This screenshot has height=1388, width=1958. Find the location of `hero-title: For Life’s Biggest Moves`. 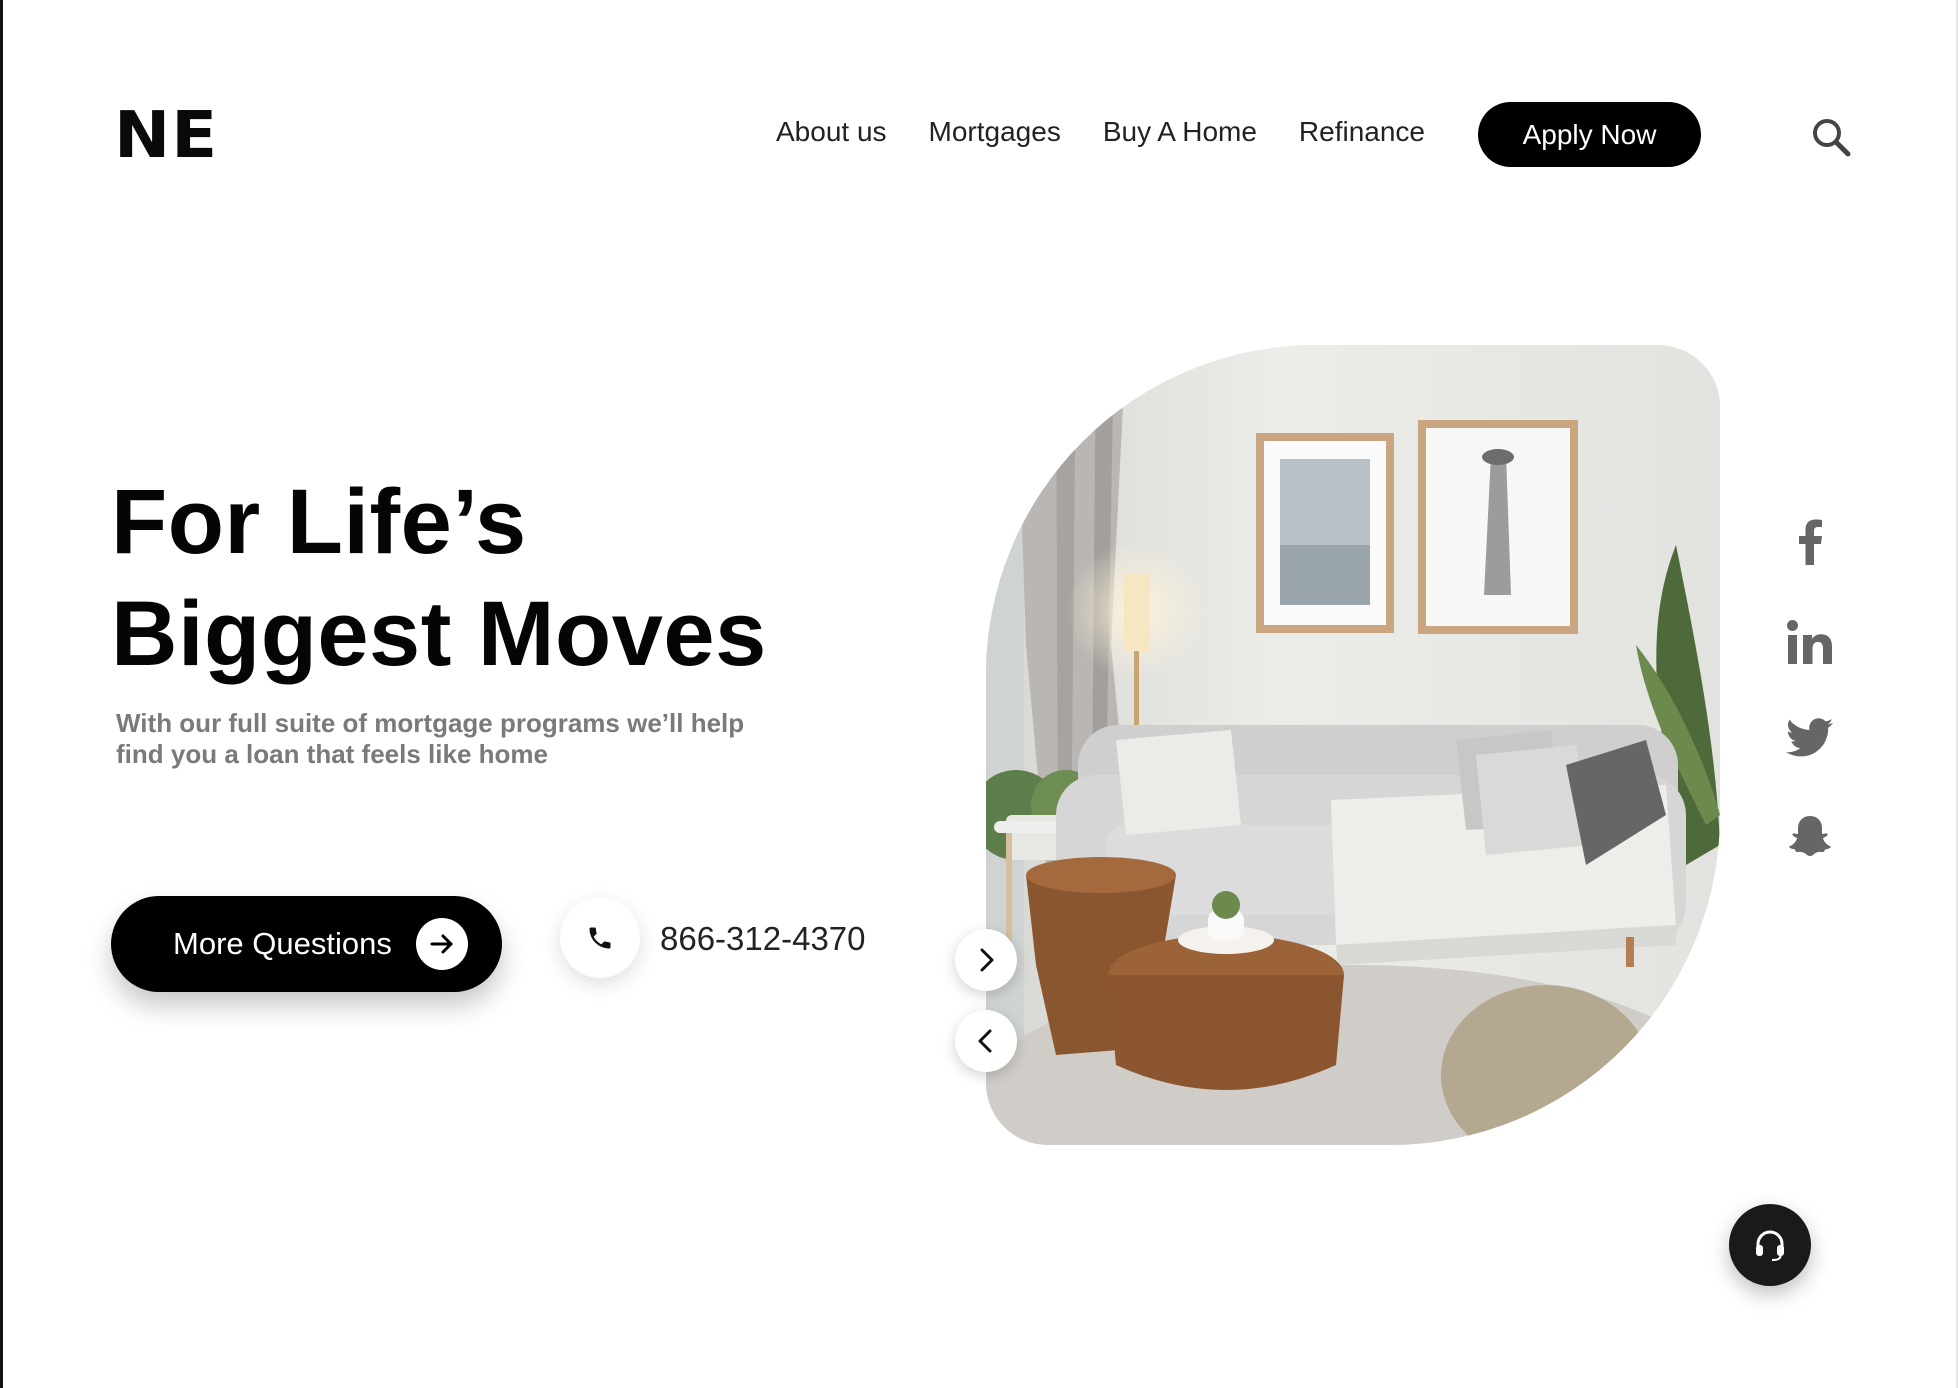

hero-title: For Life’s Biggest Moves is located at coordinates (439, 578).